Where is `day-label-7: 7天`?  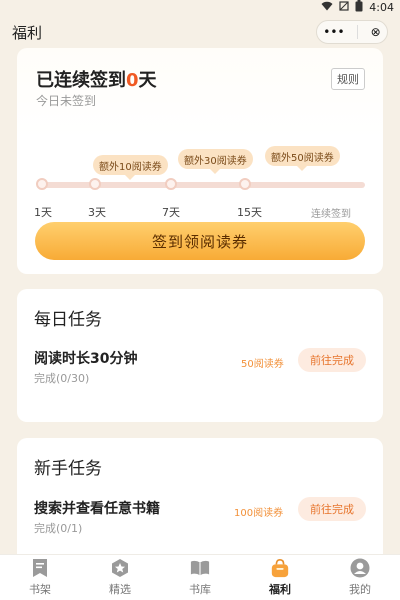 day-label-7: 7天 is located at coordinates (171, 212).